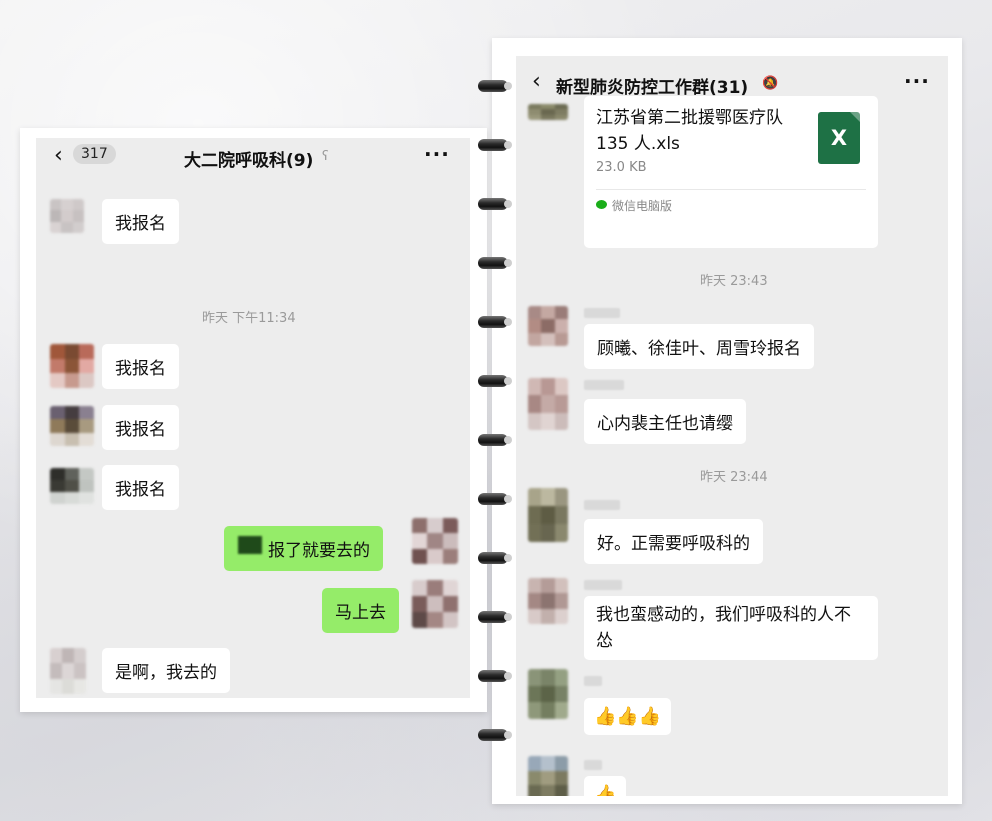 Image resolution: width=992 pixels, height=821 pixels. Describe the element at coordinates (628, 716) in the screenshot. I see `emoji-message-bubble: 👍👍👍` at that location.